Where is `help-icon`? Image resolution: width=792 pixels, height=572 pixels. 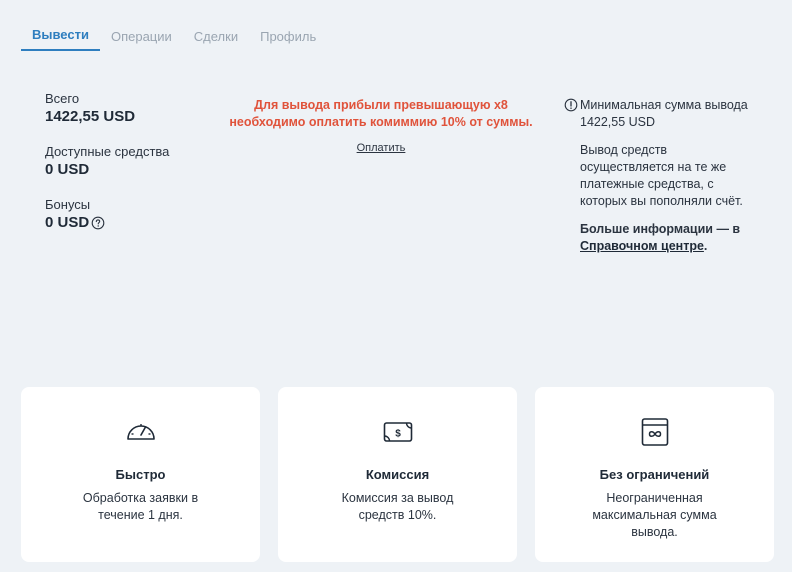
help-icon is located at coordinates (98, 223).